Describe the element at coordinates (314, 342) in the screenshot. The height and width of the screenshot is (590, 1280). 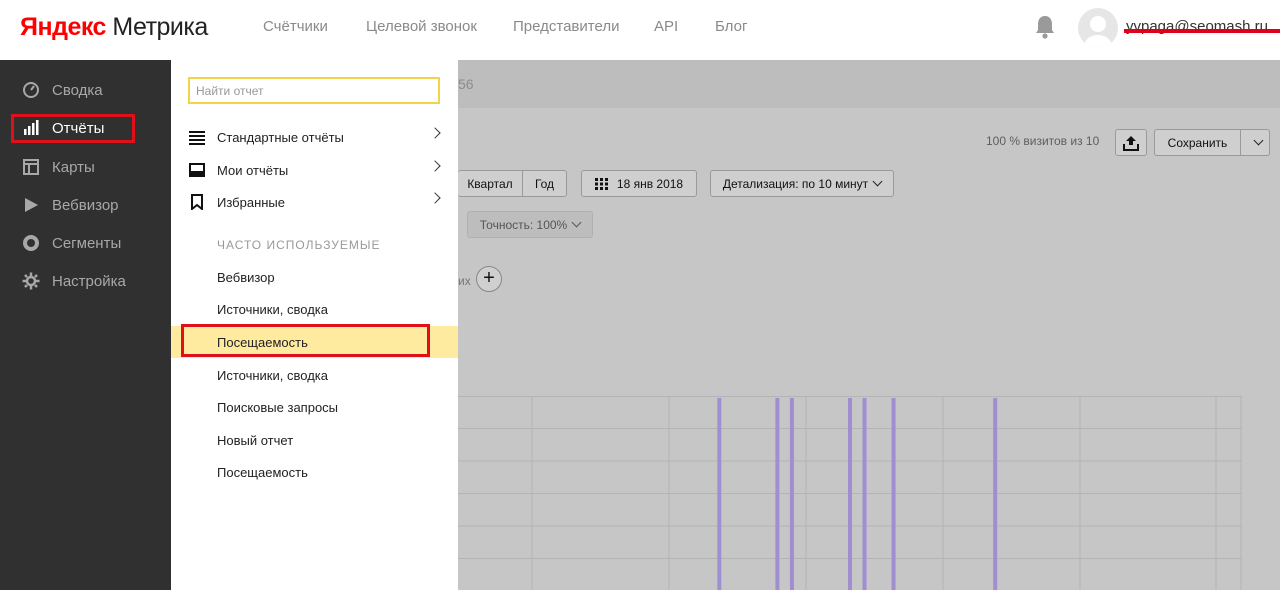
I see `selected-item-highlight` at that location.